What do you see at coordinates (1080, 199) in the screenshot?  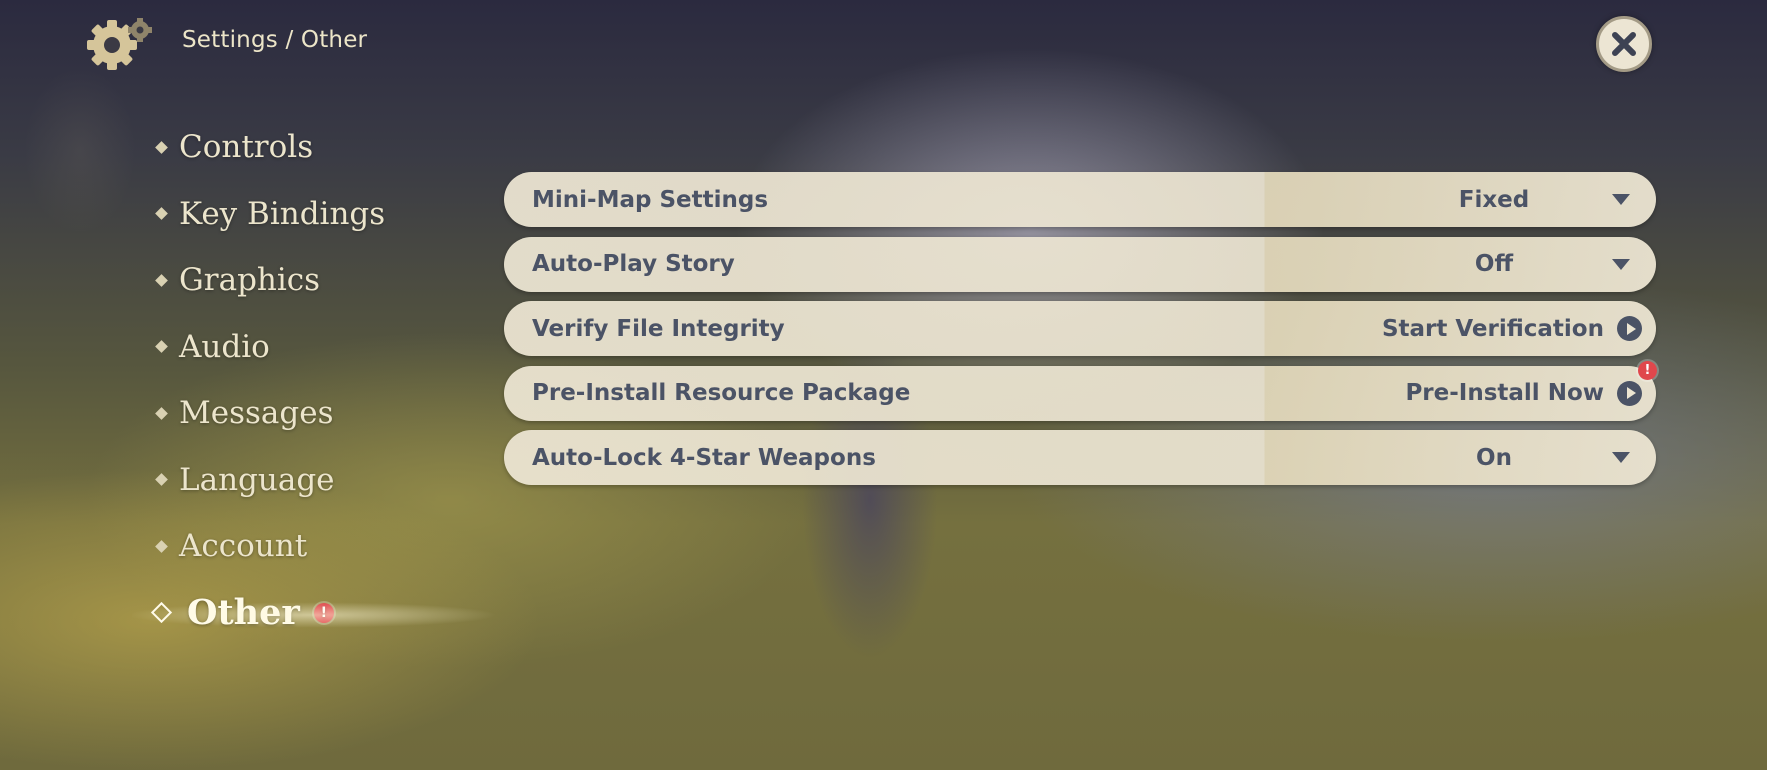 I see `setting-row-mini-map: Mini-Map Settings Fixed` at bounding box center [1080, 199].